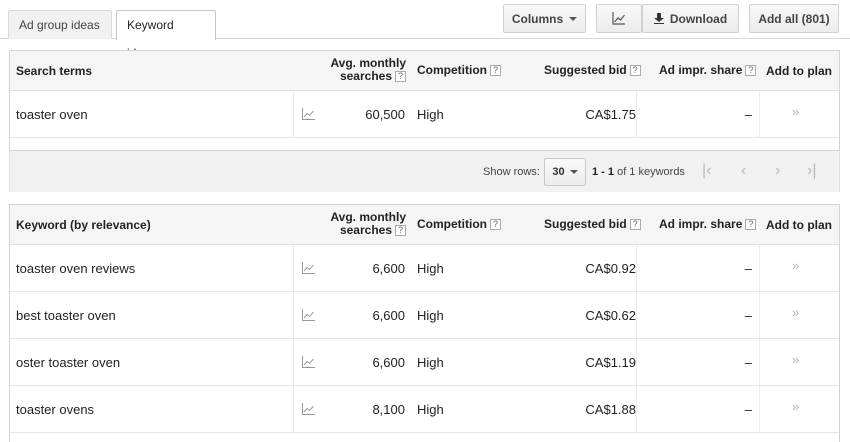 The image size is (850, 442). I want to click on tab-keyword-ideas: Keyword ideas, so click(166, 35).